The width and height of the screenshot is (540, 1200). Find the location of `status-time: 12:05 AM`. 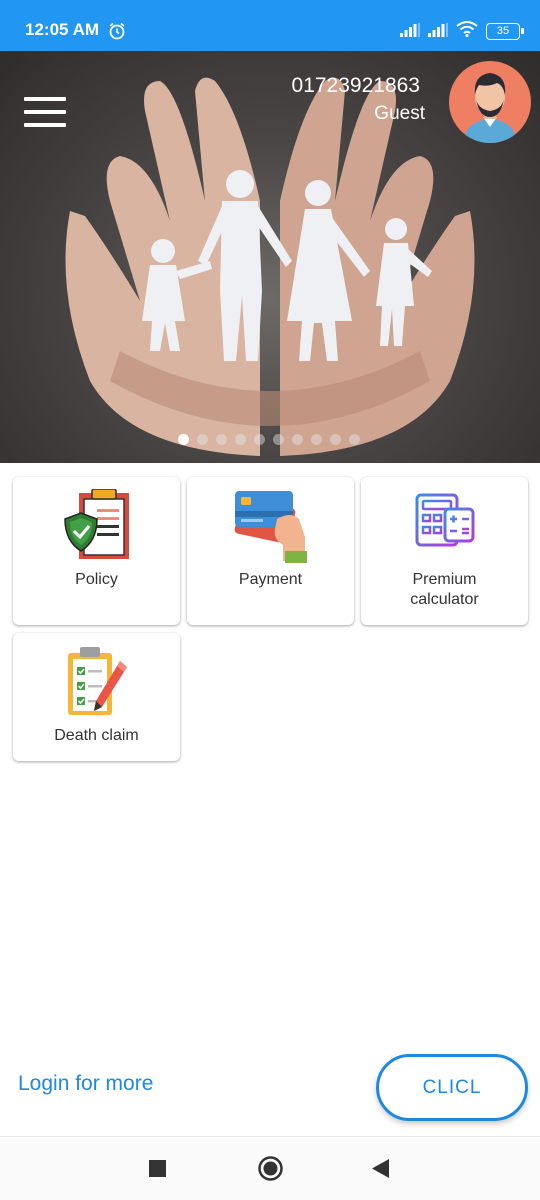

status-time: 12:05 AM is located at coordinates (62, 29).